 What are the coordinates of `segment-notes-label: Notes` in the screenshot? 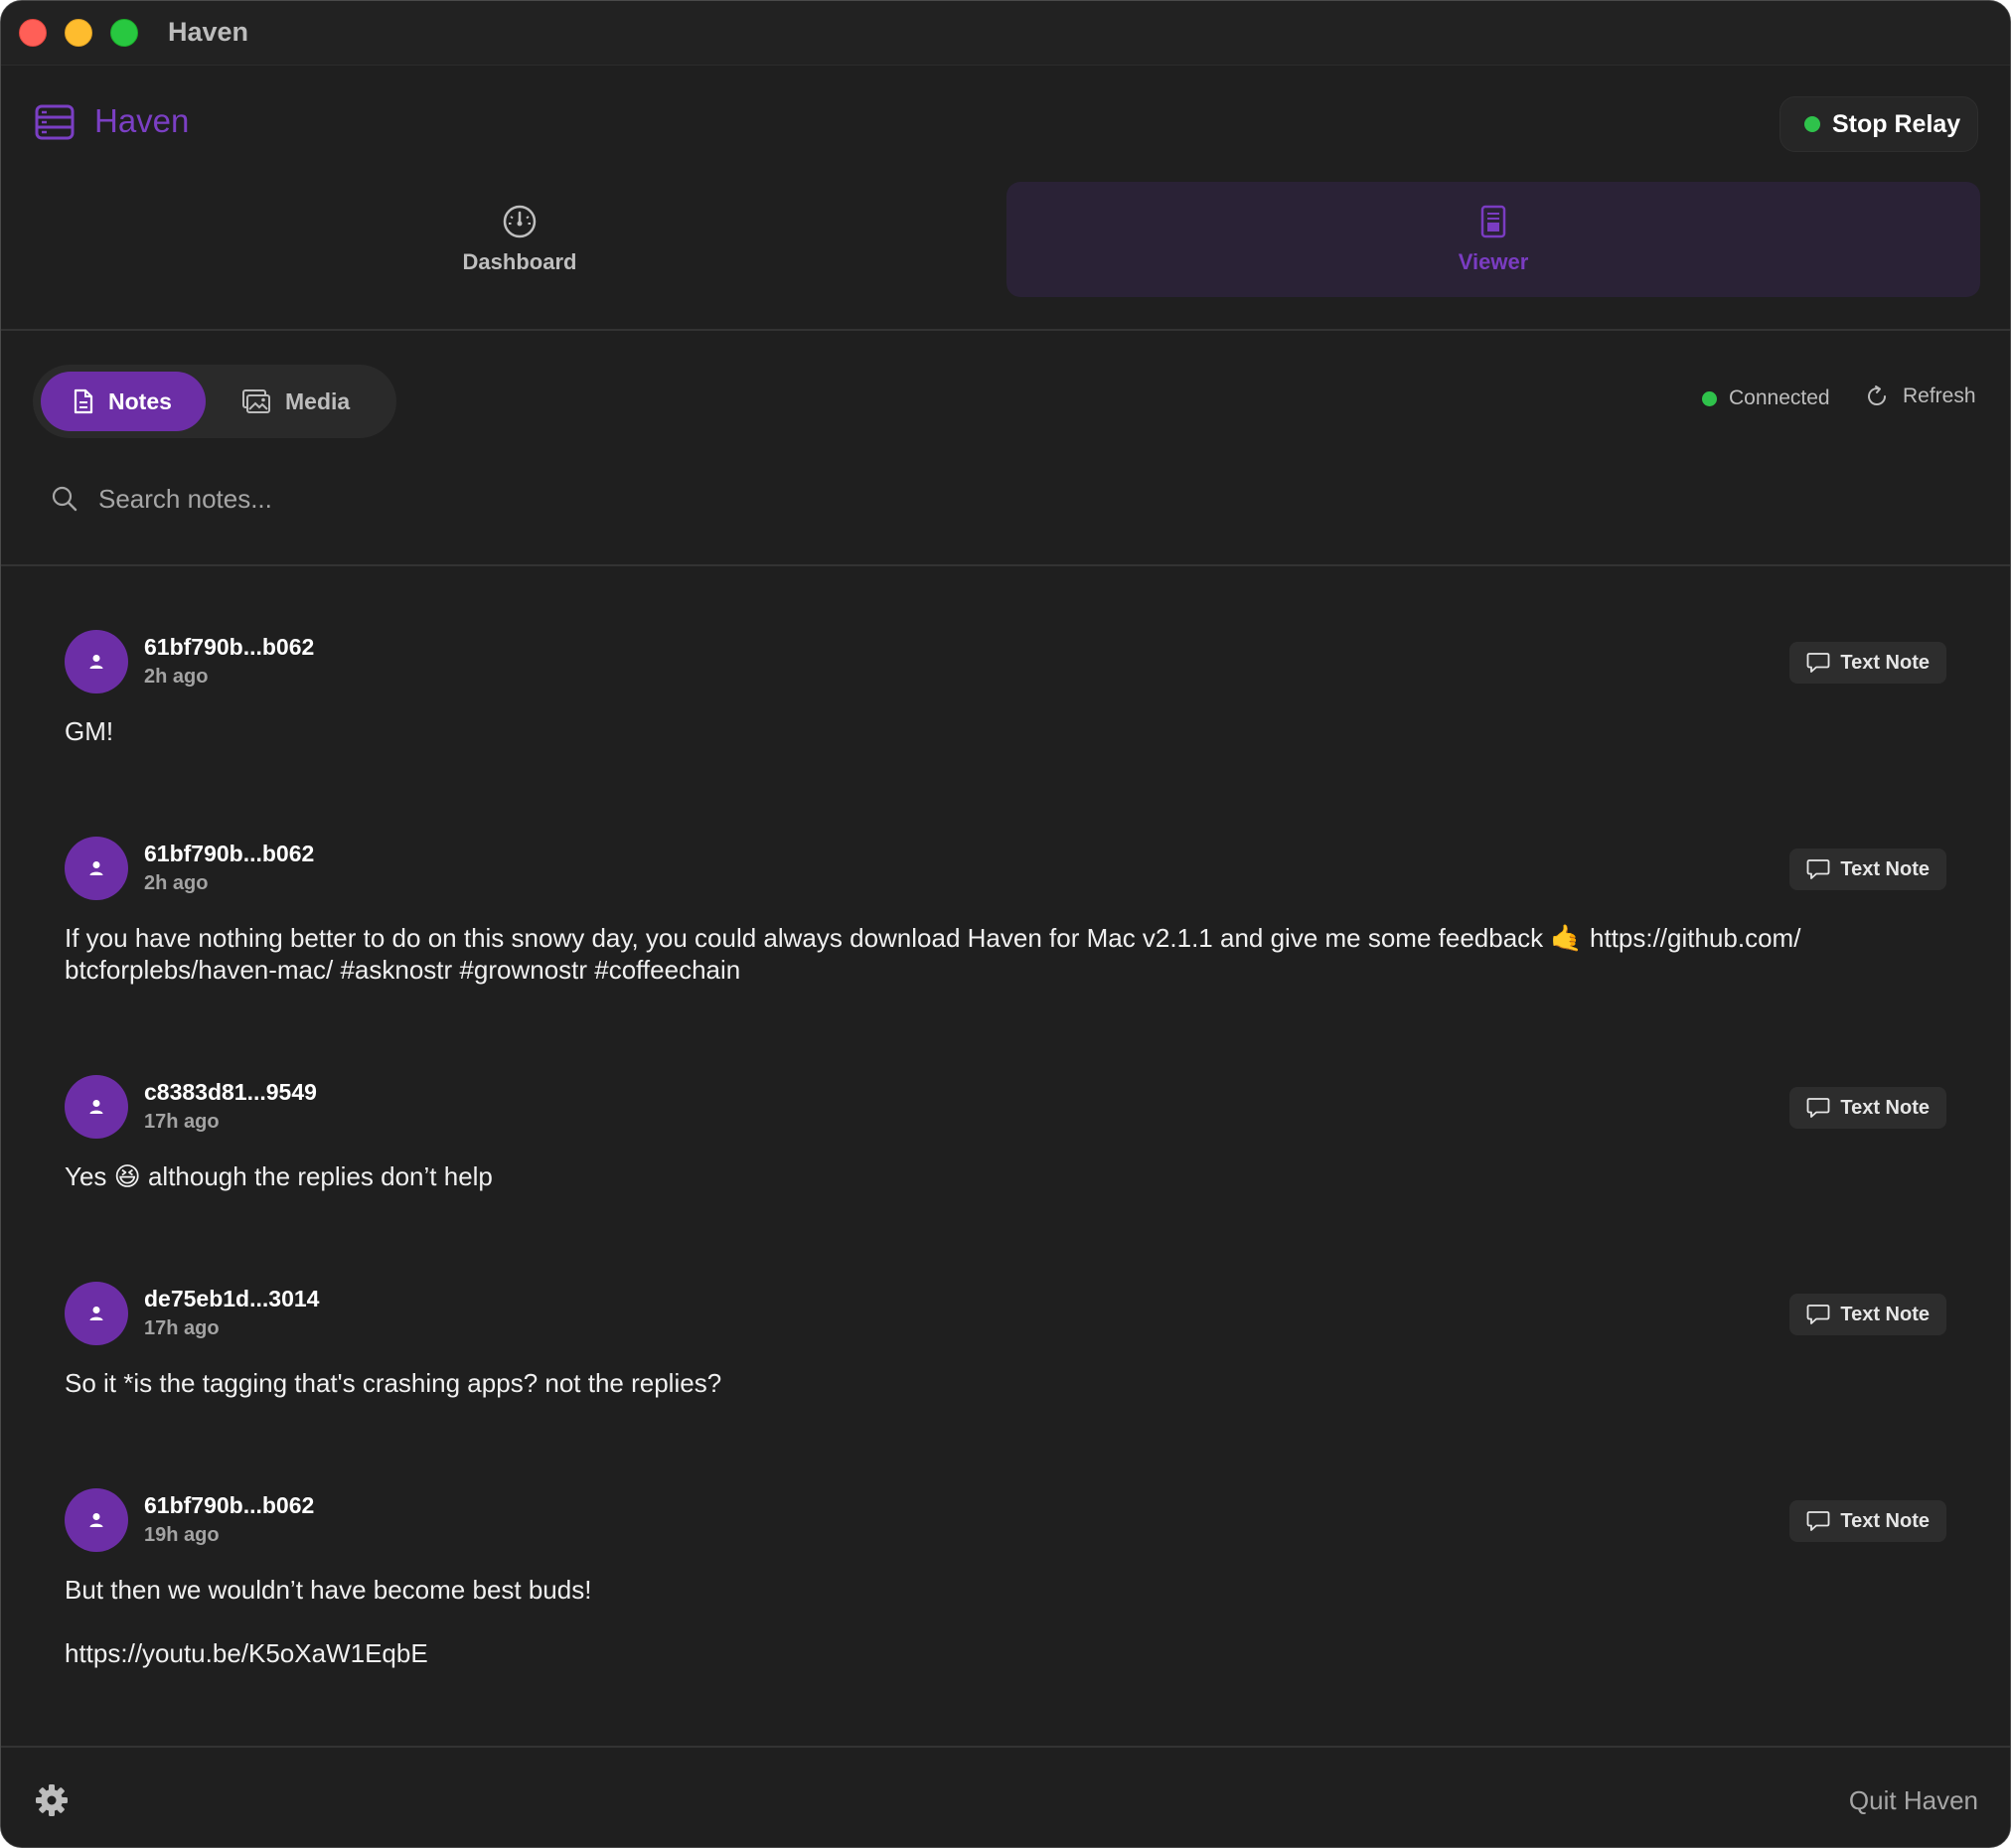 It's located at (140, 400).